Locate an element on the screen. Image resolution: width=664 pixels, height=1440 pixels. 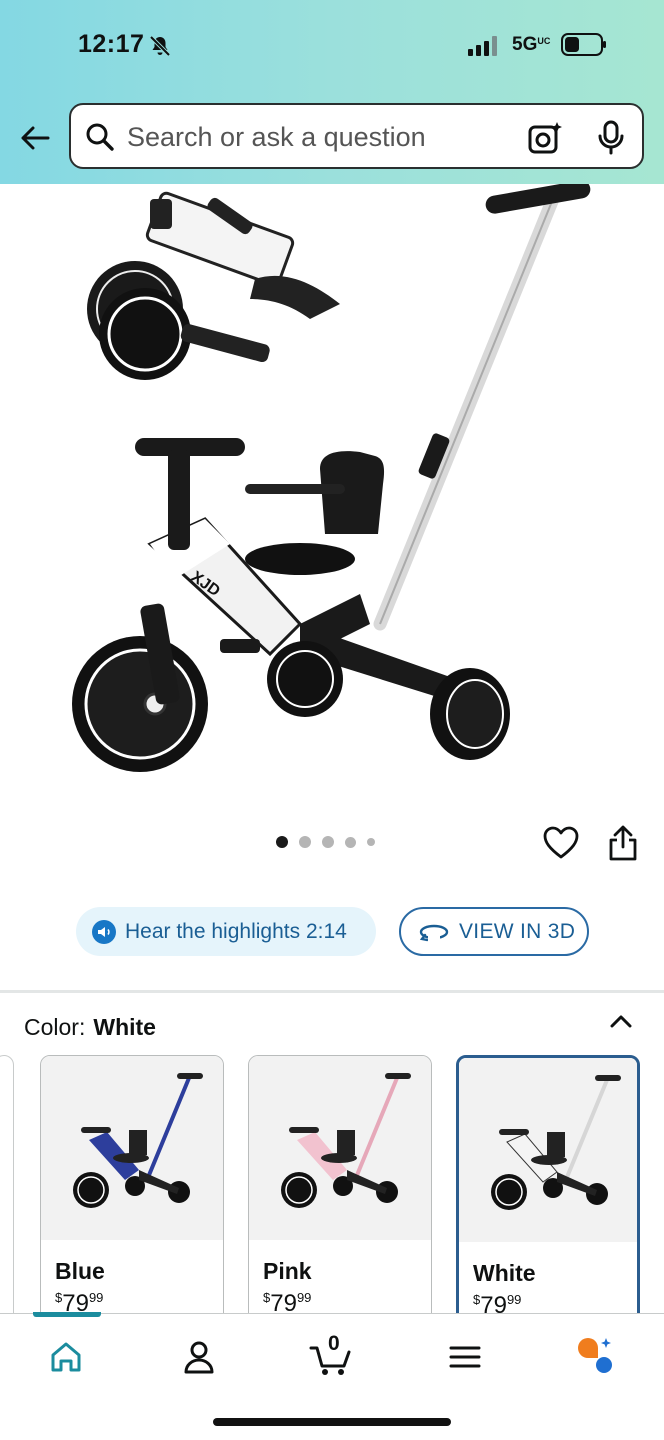
rotate-3d-icon is located at coordinates (434, 932).